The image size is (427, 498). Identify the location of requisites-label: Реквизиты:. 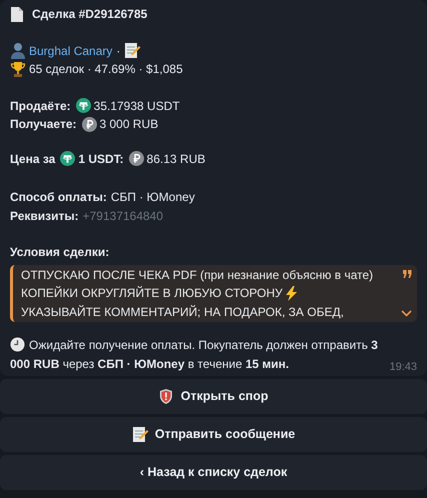
(44, 216).